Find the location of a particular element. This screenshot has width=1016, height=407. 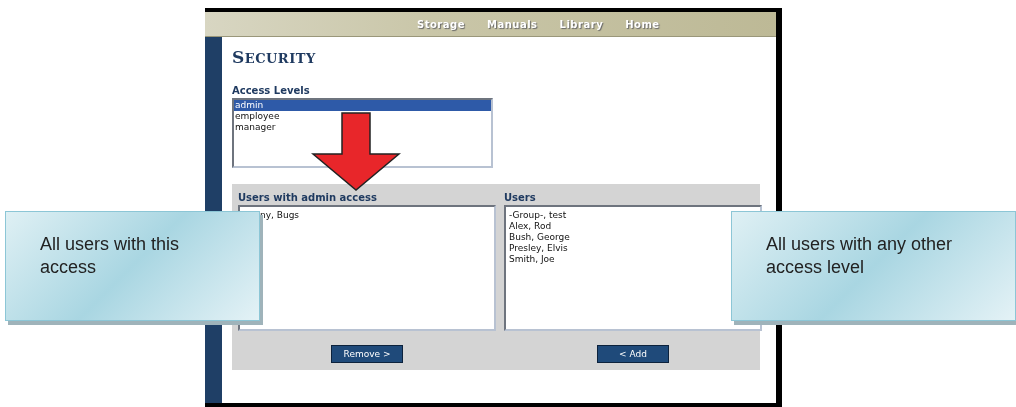

list-option: -Group-, test is located at coordinates (537, 215).